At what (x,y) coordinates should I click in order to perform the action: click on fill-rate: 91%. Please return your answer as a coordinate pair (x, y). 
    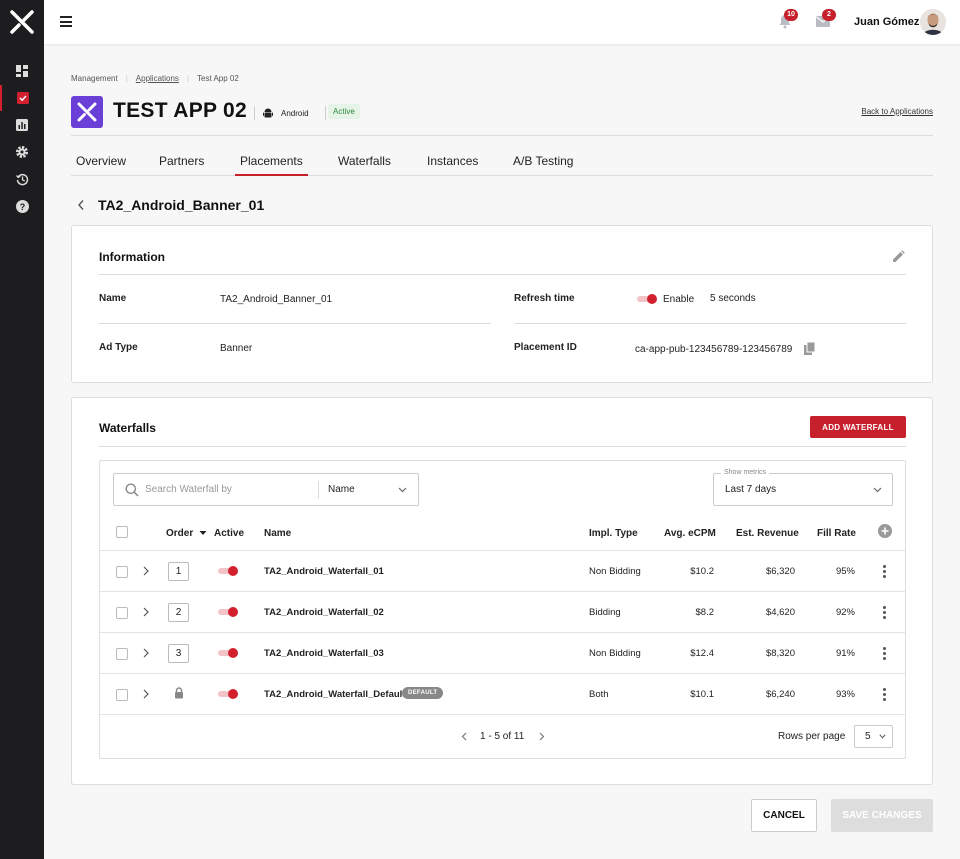
    Looking at the image, I should click on (845, 653).